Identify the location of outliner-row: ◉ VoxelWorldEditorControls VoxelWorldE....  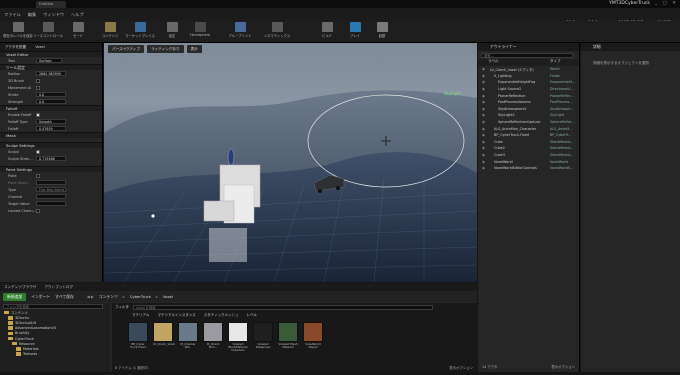
(528, 168).